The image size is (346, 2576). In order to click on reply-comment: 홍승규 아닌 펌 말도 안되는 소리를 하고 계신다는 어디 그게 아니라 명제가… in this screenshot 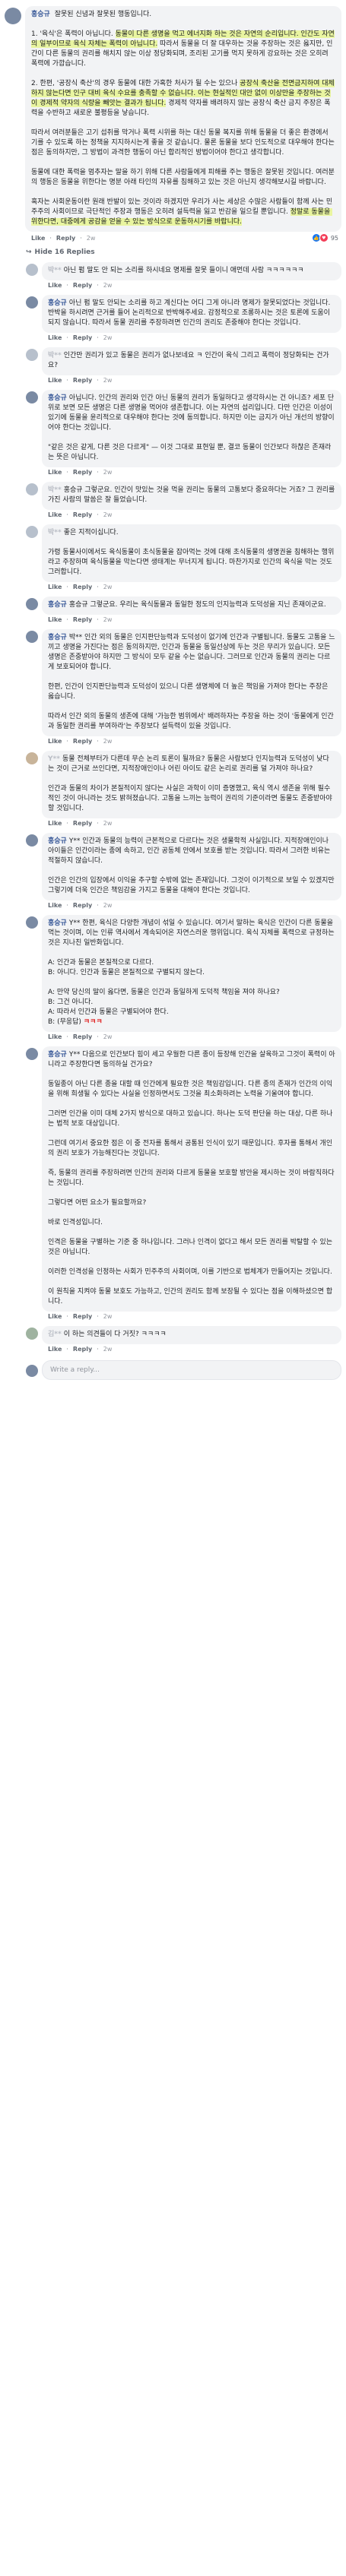, I will do `click(183, 318)`.